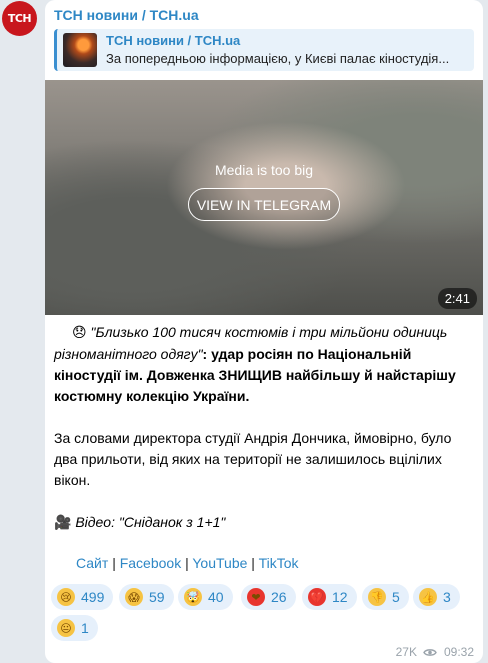  Describe the element at coordinates (19, 18) in the screenshot. I see `channel-avatar: ТСН` at that location.